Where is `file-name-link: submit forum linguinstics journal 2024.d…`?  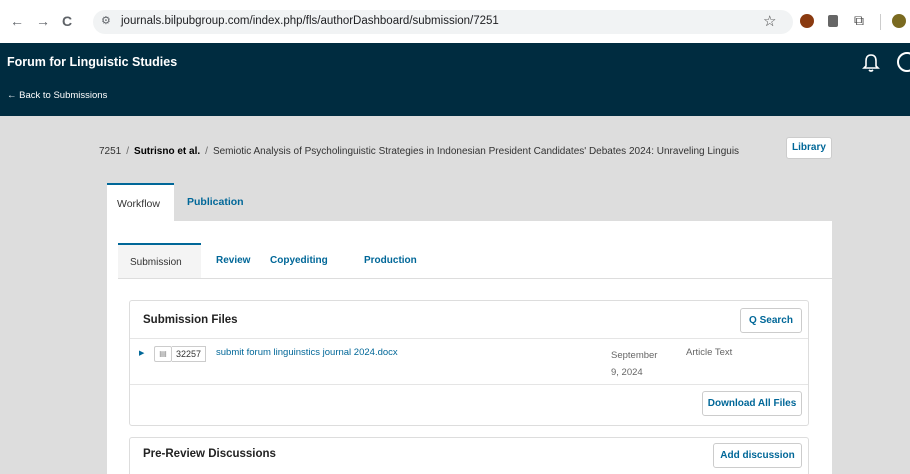
file-name-link: submit forum linguinstics journal 2024.d… is located at coordinates (307, 352).